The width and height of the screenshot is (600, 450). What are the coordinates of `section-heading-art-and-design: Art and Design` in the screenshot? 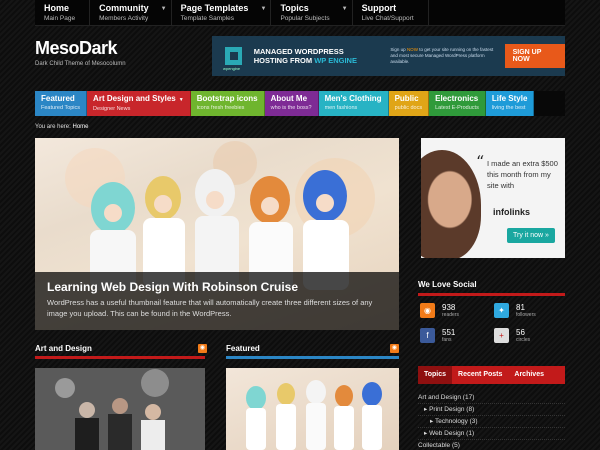 It's located at (63, 348).